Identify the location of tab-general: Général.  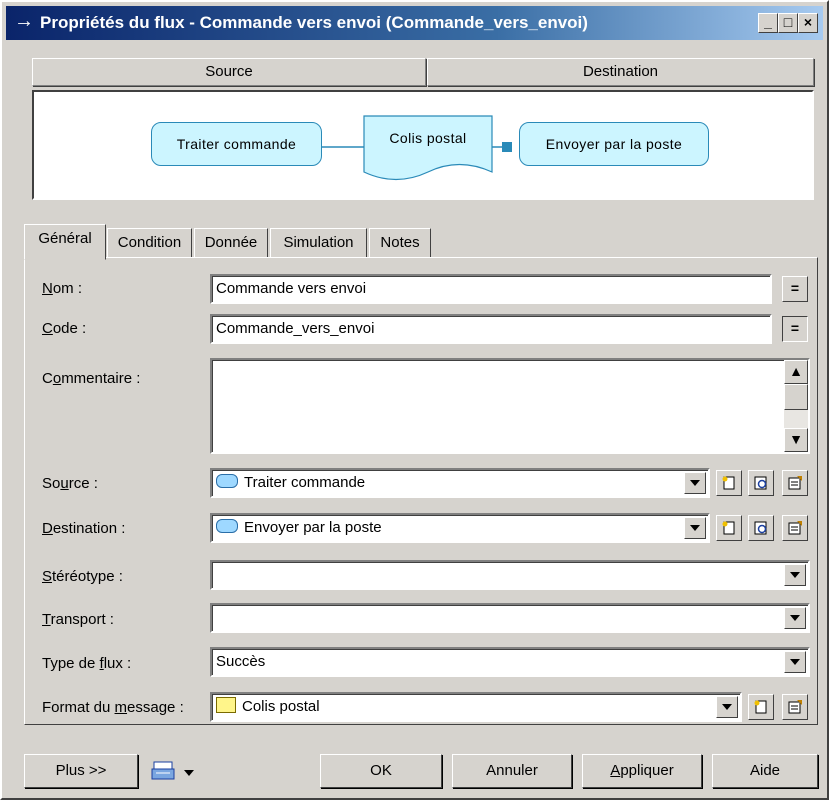
(65, 242).